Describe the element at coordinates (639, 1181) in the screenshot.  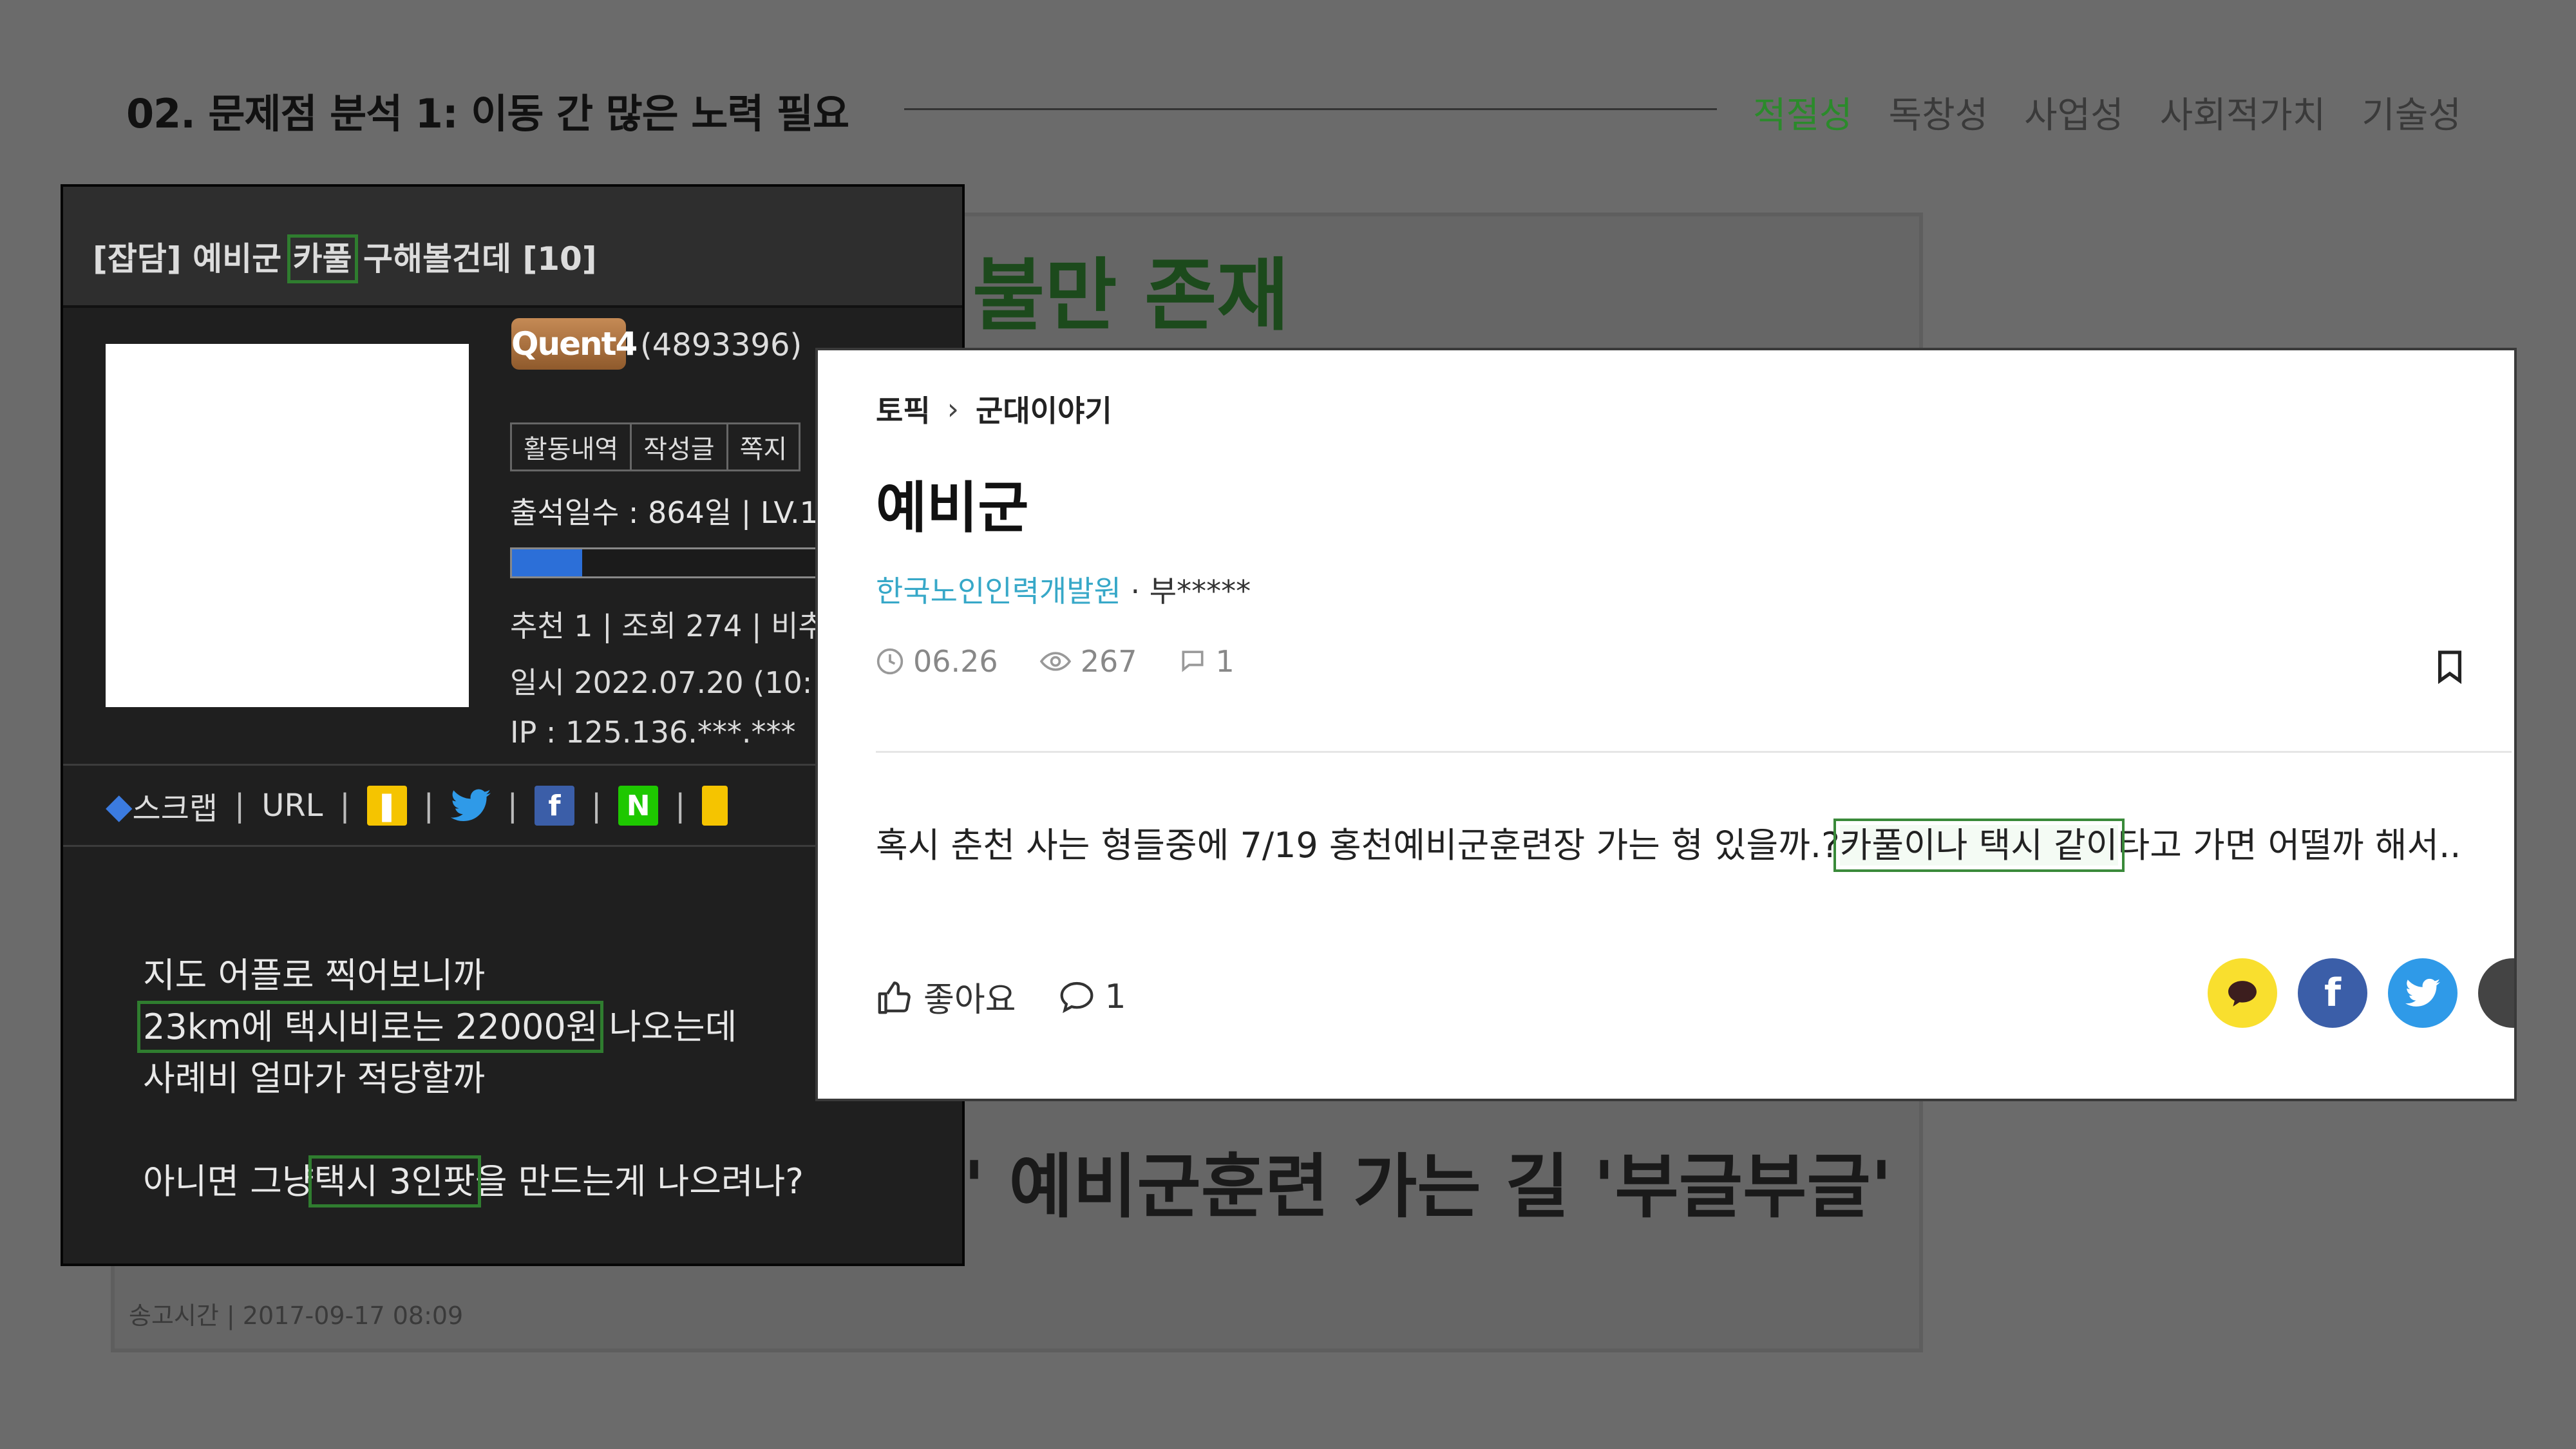
I see `forum-body-line4-rest: 을 만드는게 나으려나?` at that location.